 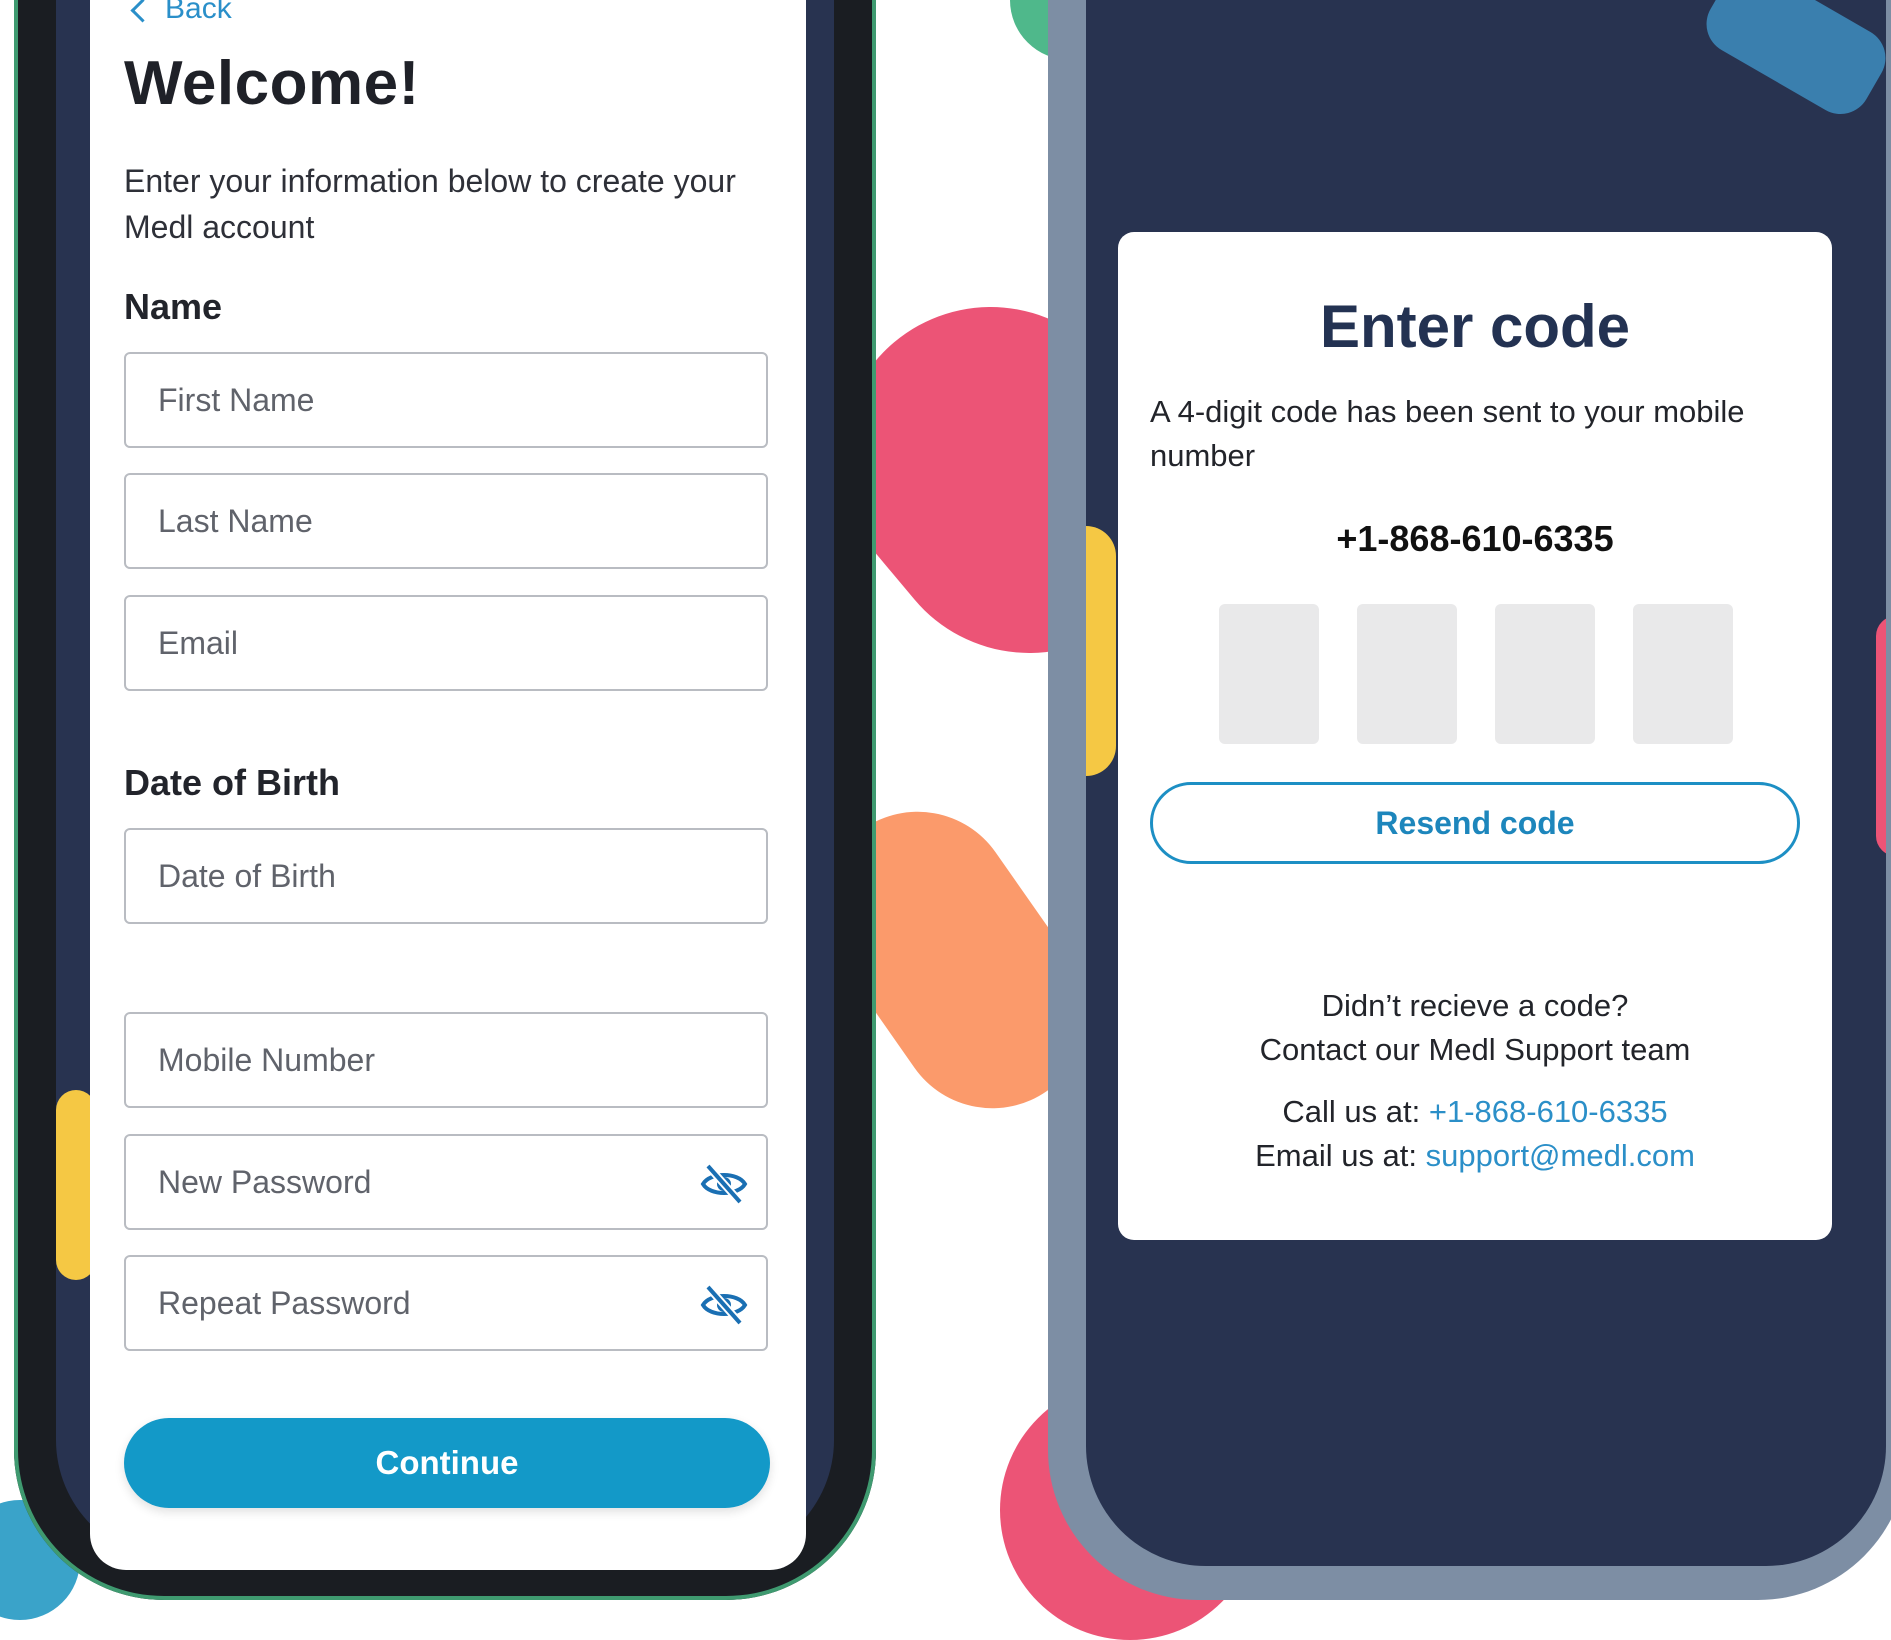 What do you see at coordinates (1101, 651) in the screenshot?
I see `decorative-yellow-sliver` at bounding box center [1101, 651].